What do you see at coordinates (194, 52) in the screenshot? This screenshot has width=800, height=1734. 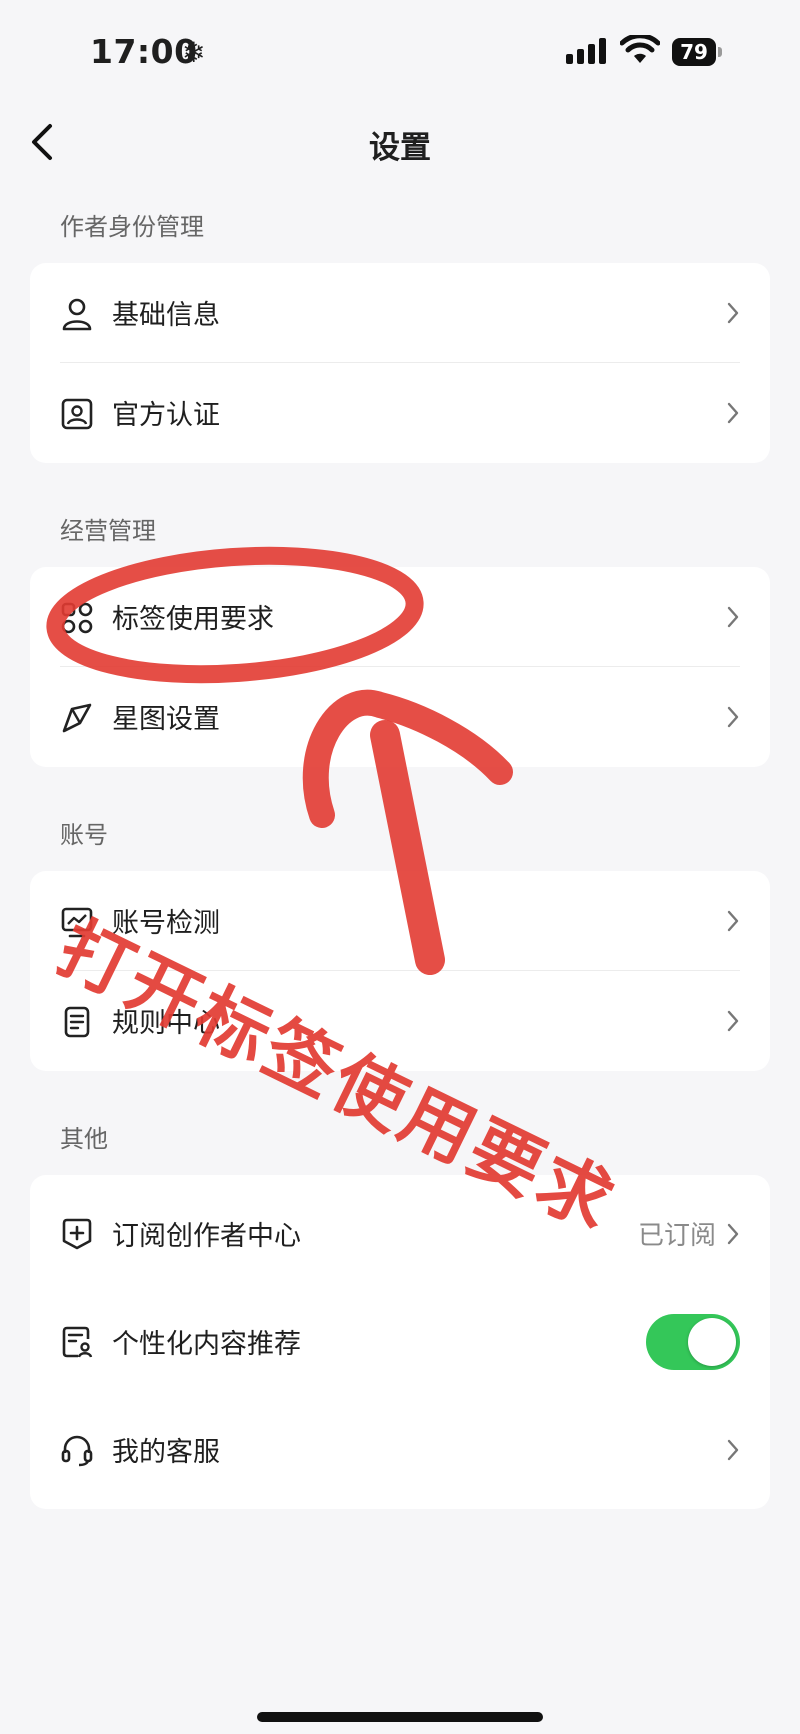 I see `snowflake-icon: ❄` at bounding box center [194, 52].